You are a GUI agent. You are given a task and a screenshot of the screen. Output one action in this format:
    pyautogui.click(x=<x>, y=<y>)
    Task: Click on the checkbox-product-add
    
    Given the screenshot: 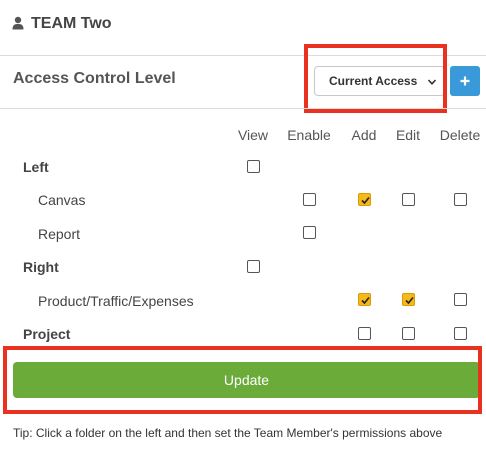 What is the action you would take?
    pyautogui.click(x=364, y=299)
    